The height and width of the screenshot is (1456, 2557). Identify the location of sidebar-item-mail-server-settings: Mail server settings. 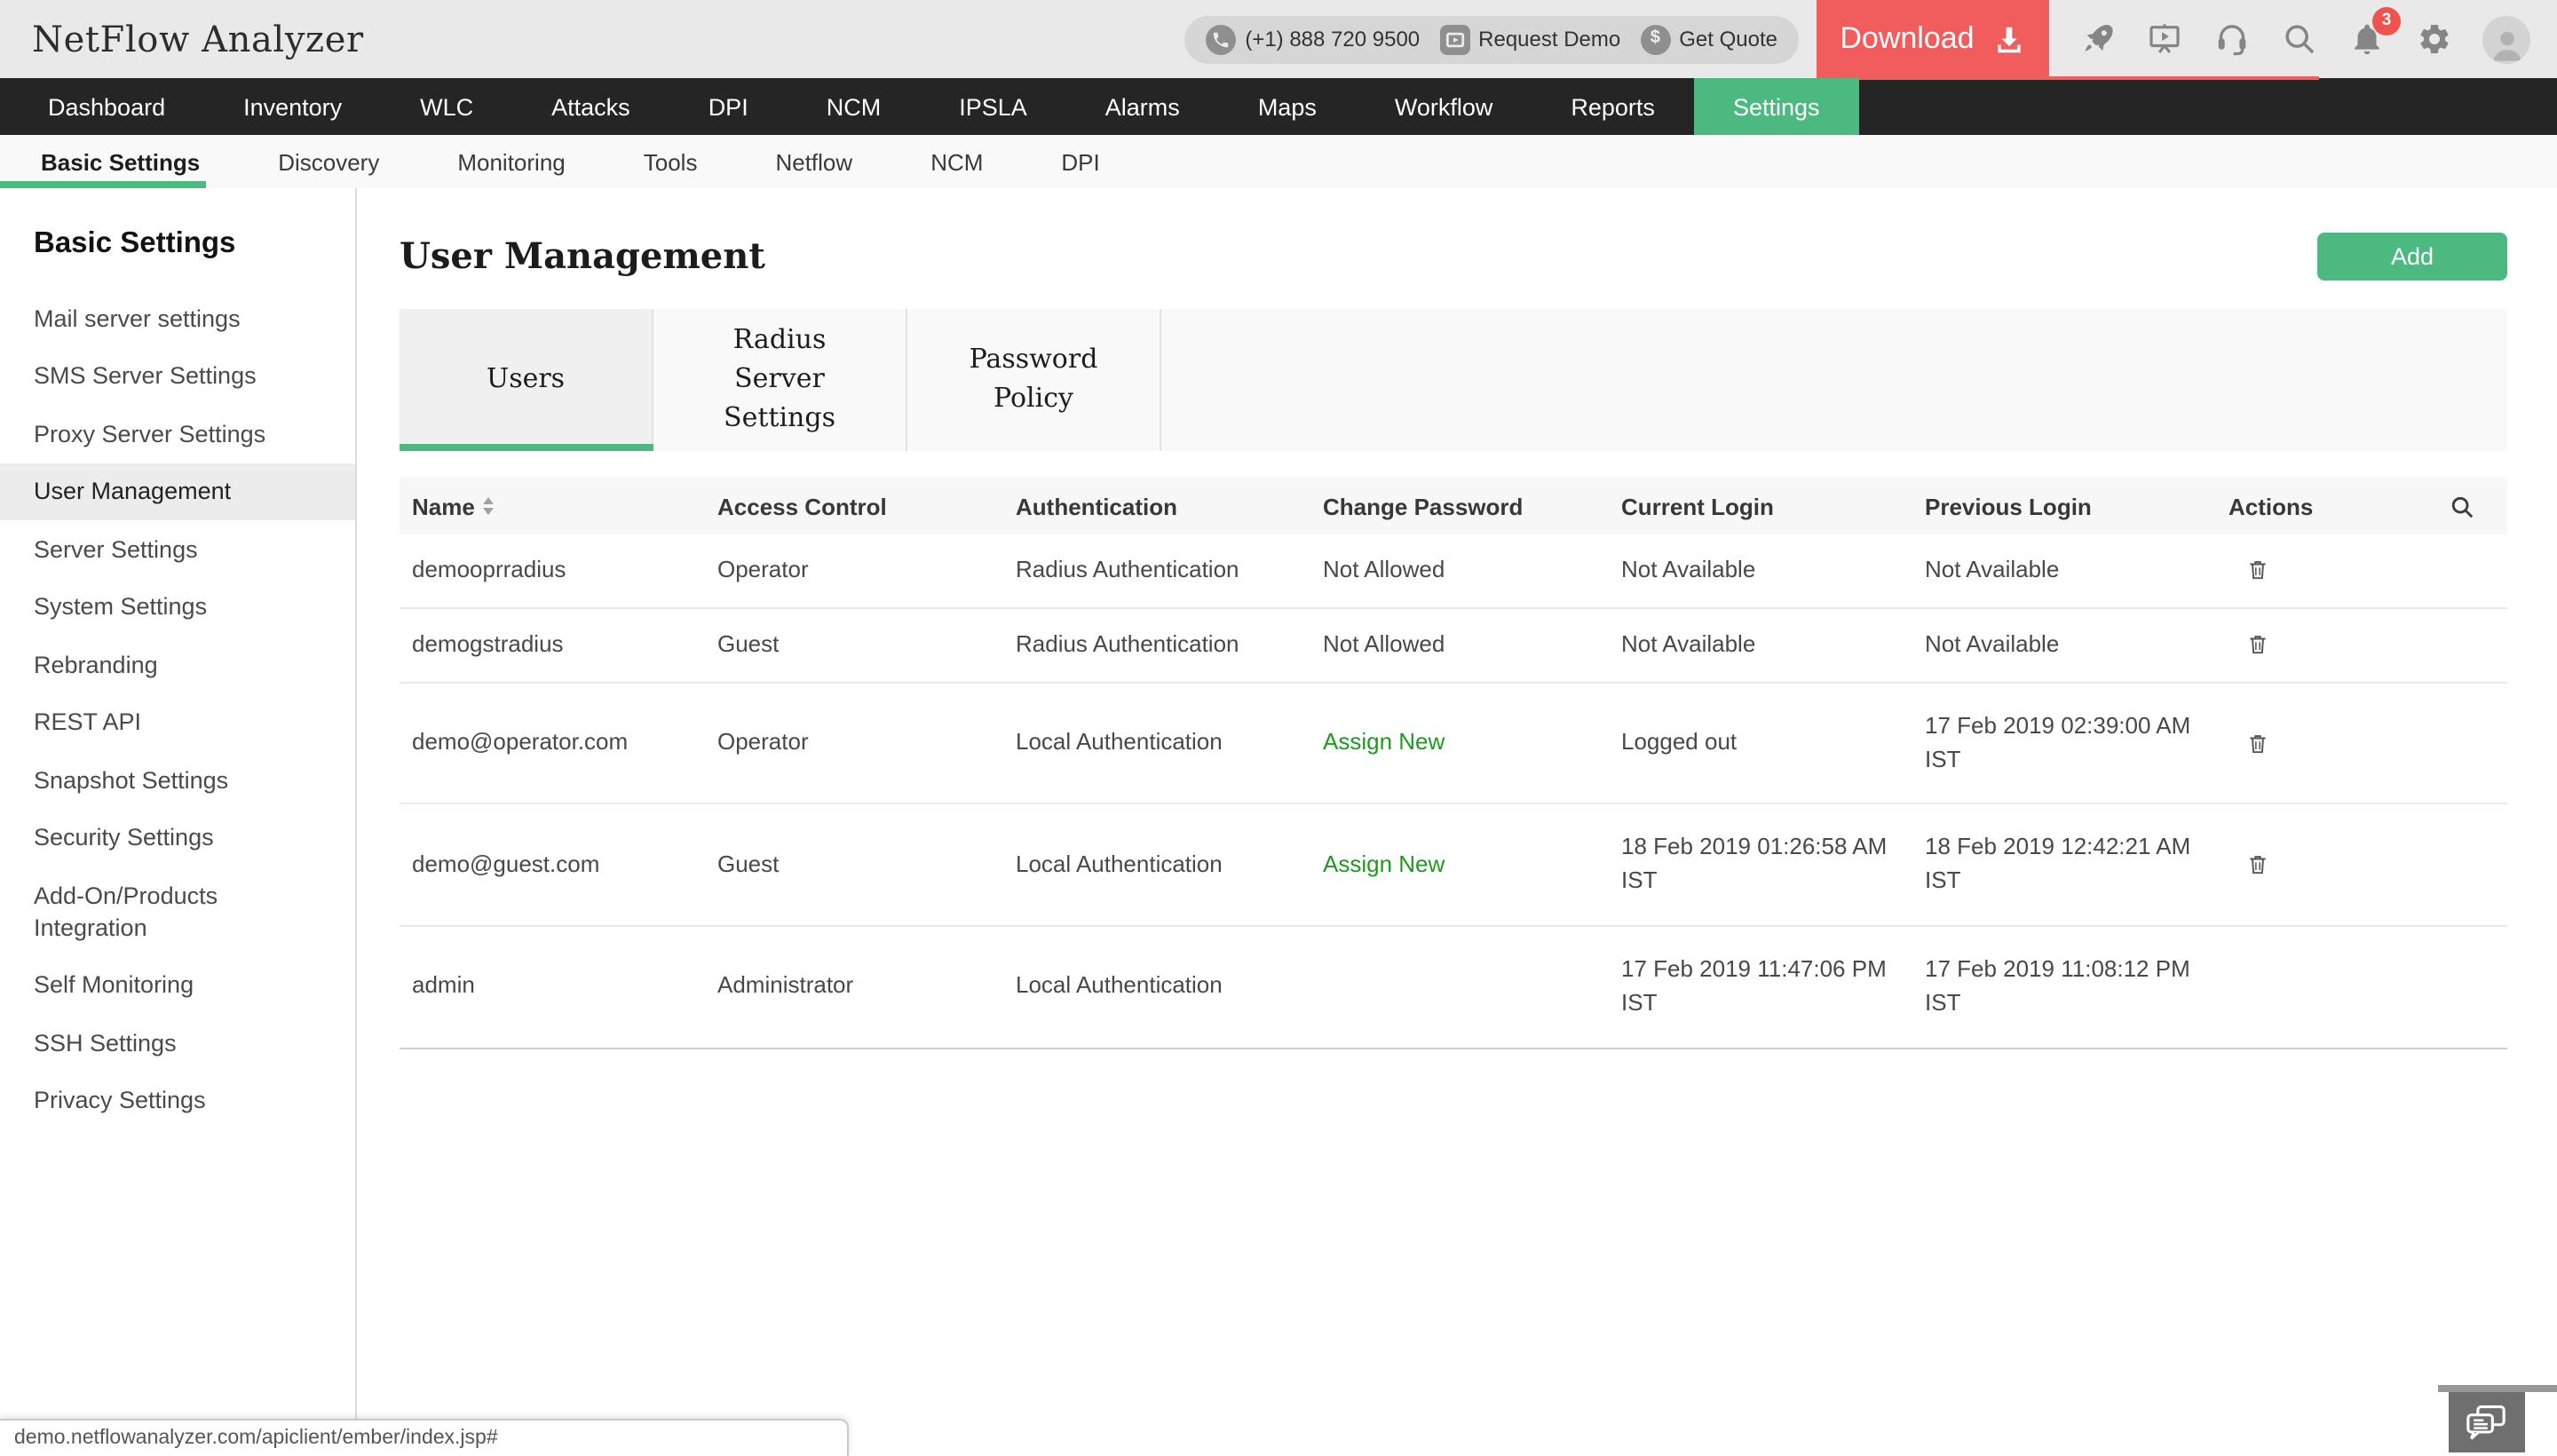
(177, 318).